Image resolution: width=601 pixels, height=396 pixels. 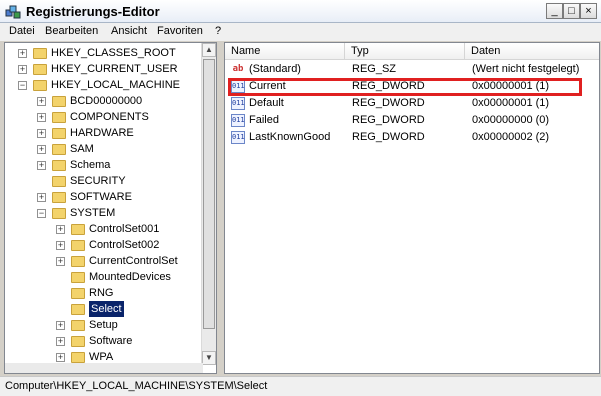 I want to click on tree-item: + SAM, so click(x=103, y=149).